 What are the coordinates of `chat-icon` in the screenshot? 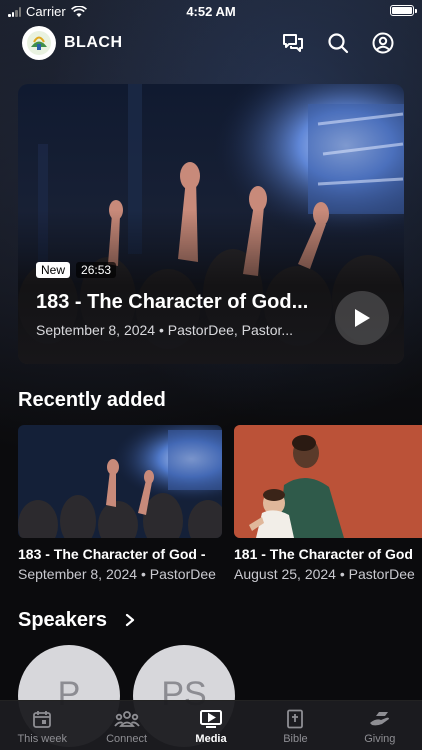 It's located at (293, 43).